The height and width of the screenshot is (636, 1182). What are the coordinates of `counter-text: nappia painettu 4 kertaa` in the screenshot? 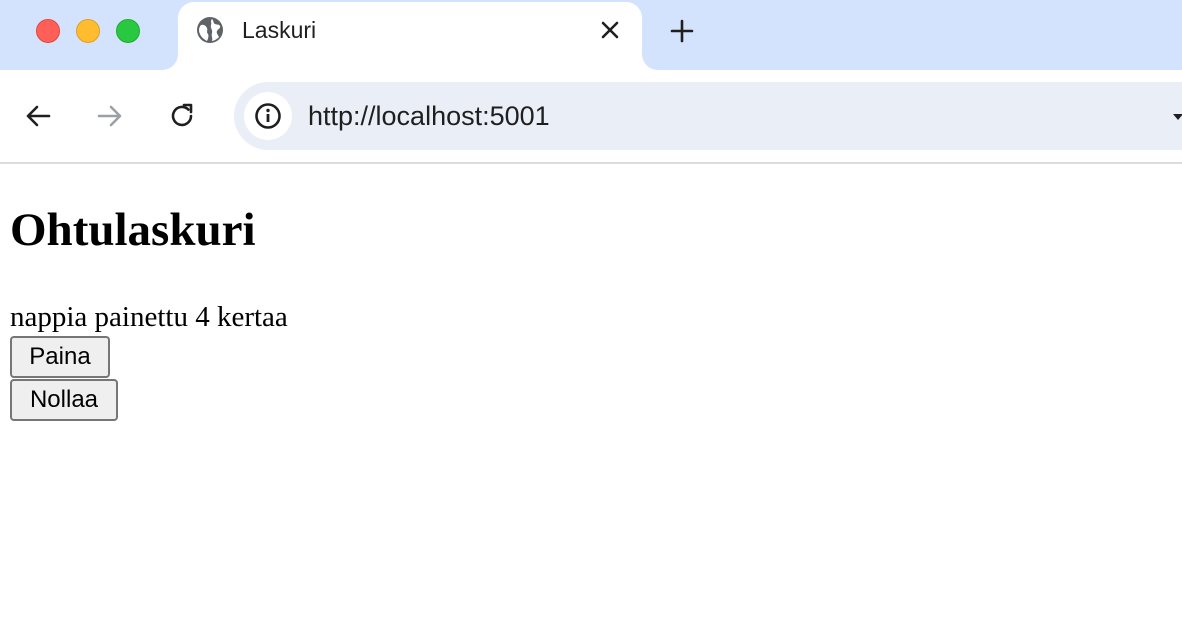 It's located at (149, 317).